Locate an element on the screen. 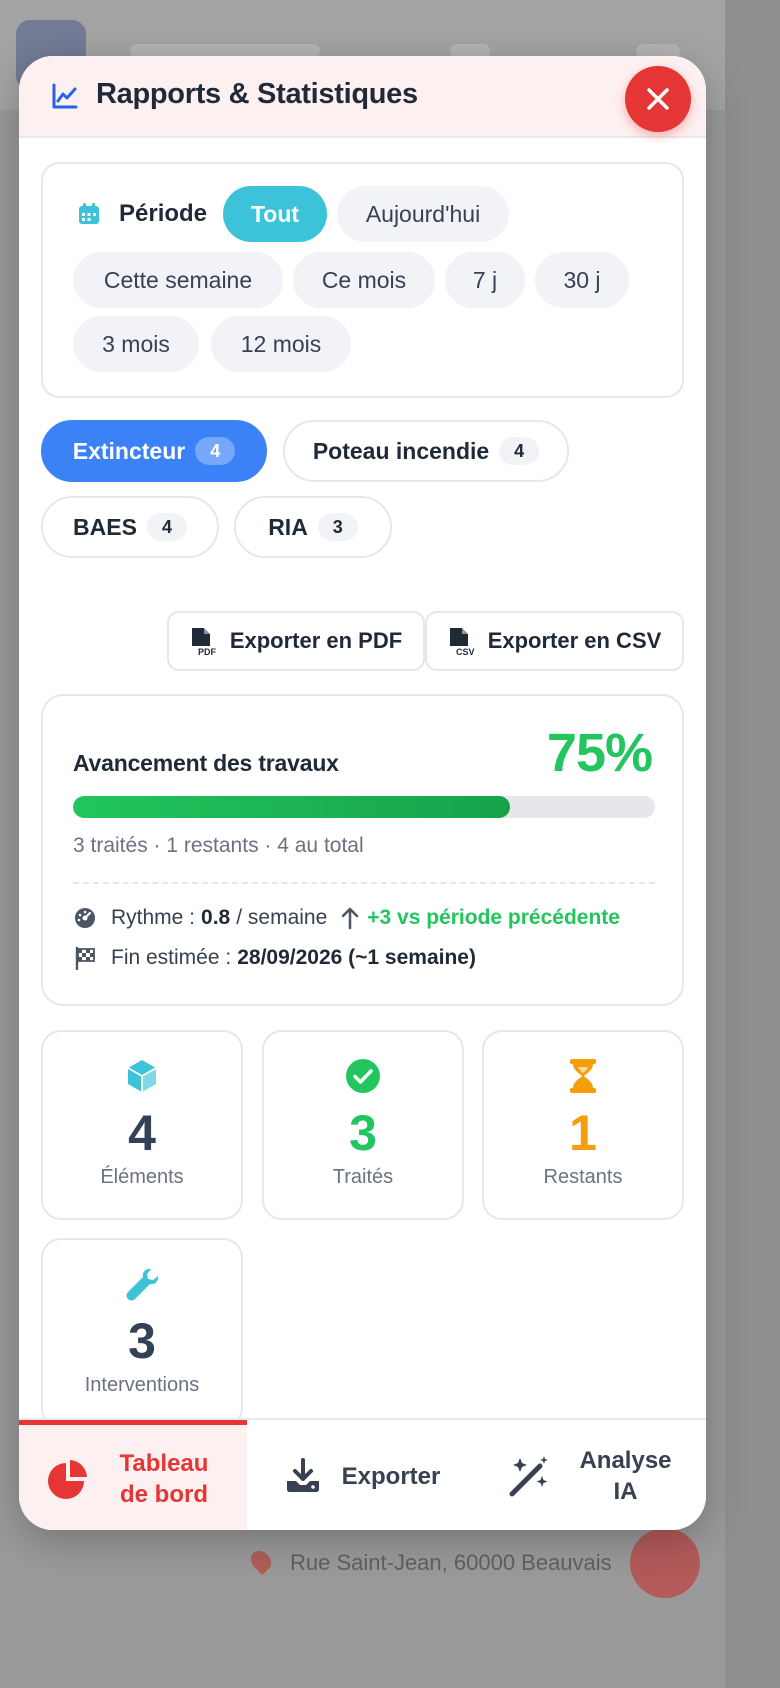 This screenshot has height=1688, width=780. period-label: Période is located at coordinates (163, 213).